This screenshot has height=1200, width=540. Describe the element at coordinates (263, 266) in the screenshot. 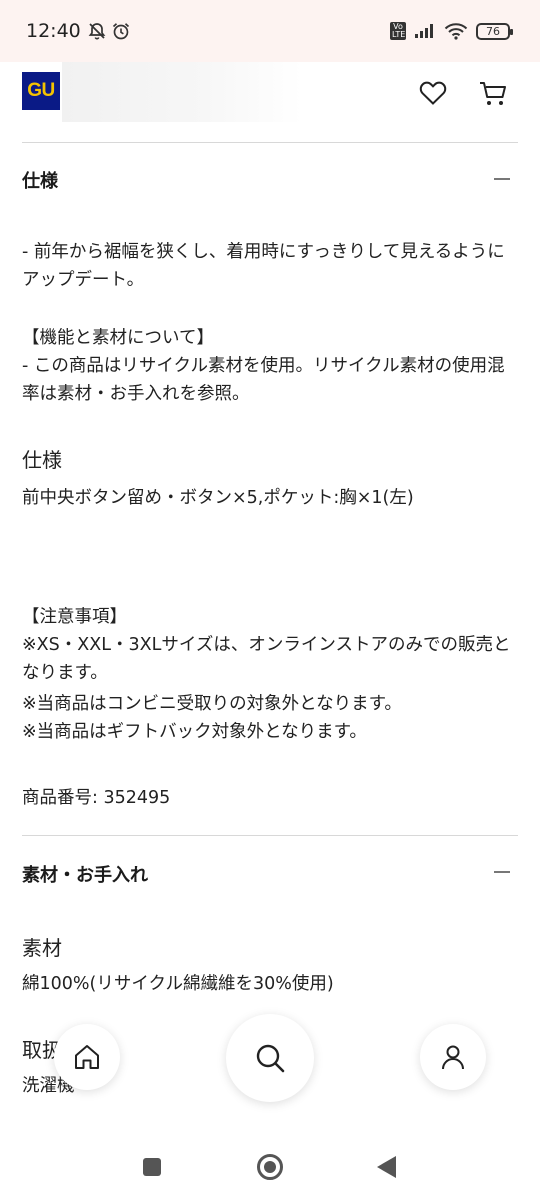

I see `spec-paragraph: - 前年から裾幅を狭くし、着用時にすっきりして見えるようにアップデート。` at that location.